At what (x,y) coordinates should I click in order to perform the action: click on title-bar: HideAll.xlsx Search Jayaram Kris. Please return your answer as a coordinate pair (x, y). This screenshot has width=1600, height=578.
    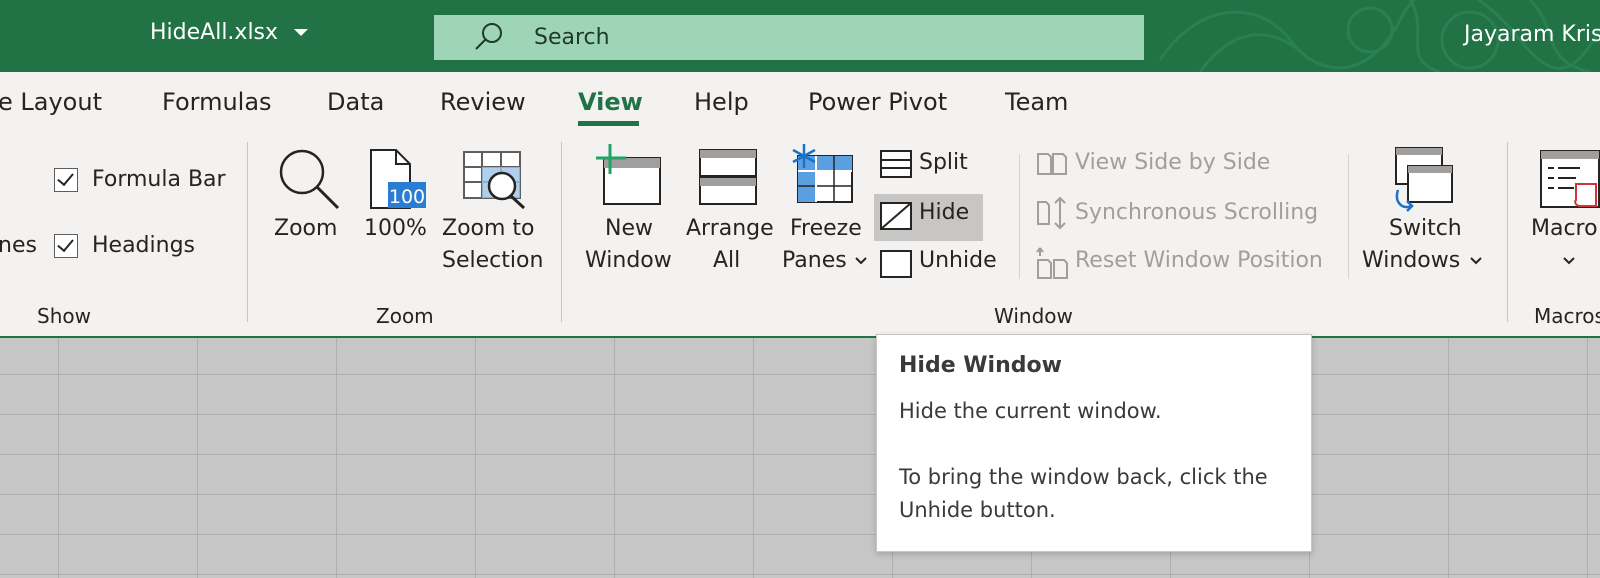
    Looking at the image, I should click on (800, 36).